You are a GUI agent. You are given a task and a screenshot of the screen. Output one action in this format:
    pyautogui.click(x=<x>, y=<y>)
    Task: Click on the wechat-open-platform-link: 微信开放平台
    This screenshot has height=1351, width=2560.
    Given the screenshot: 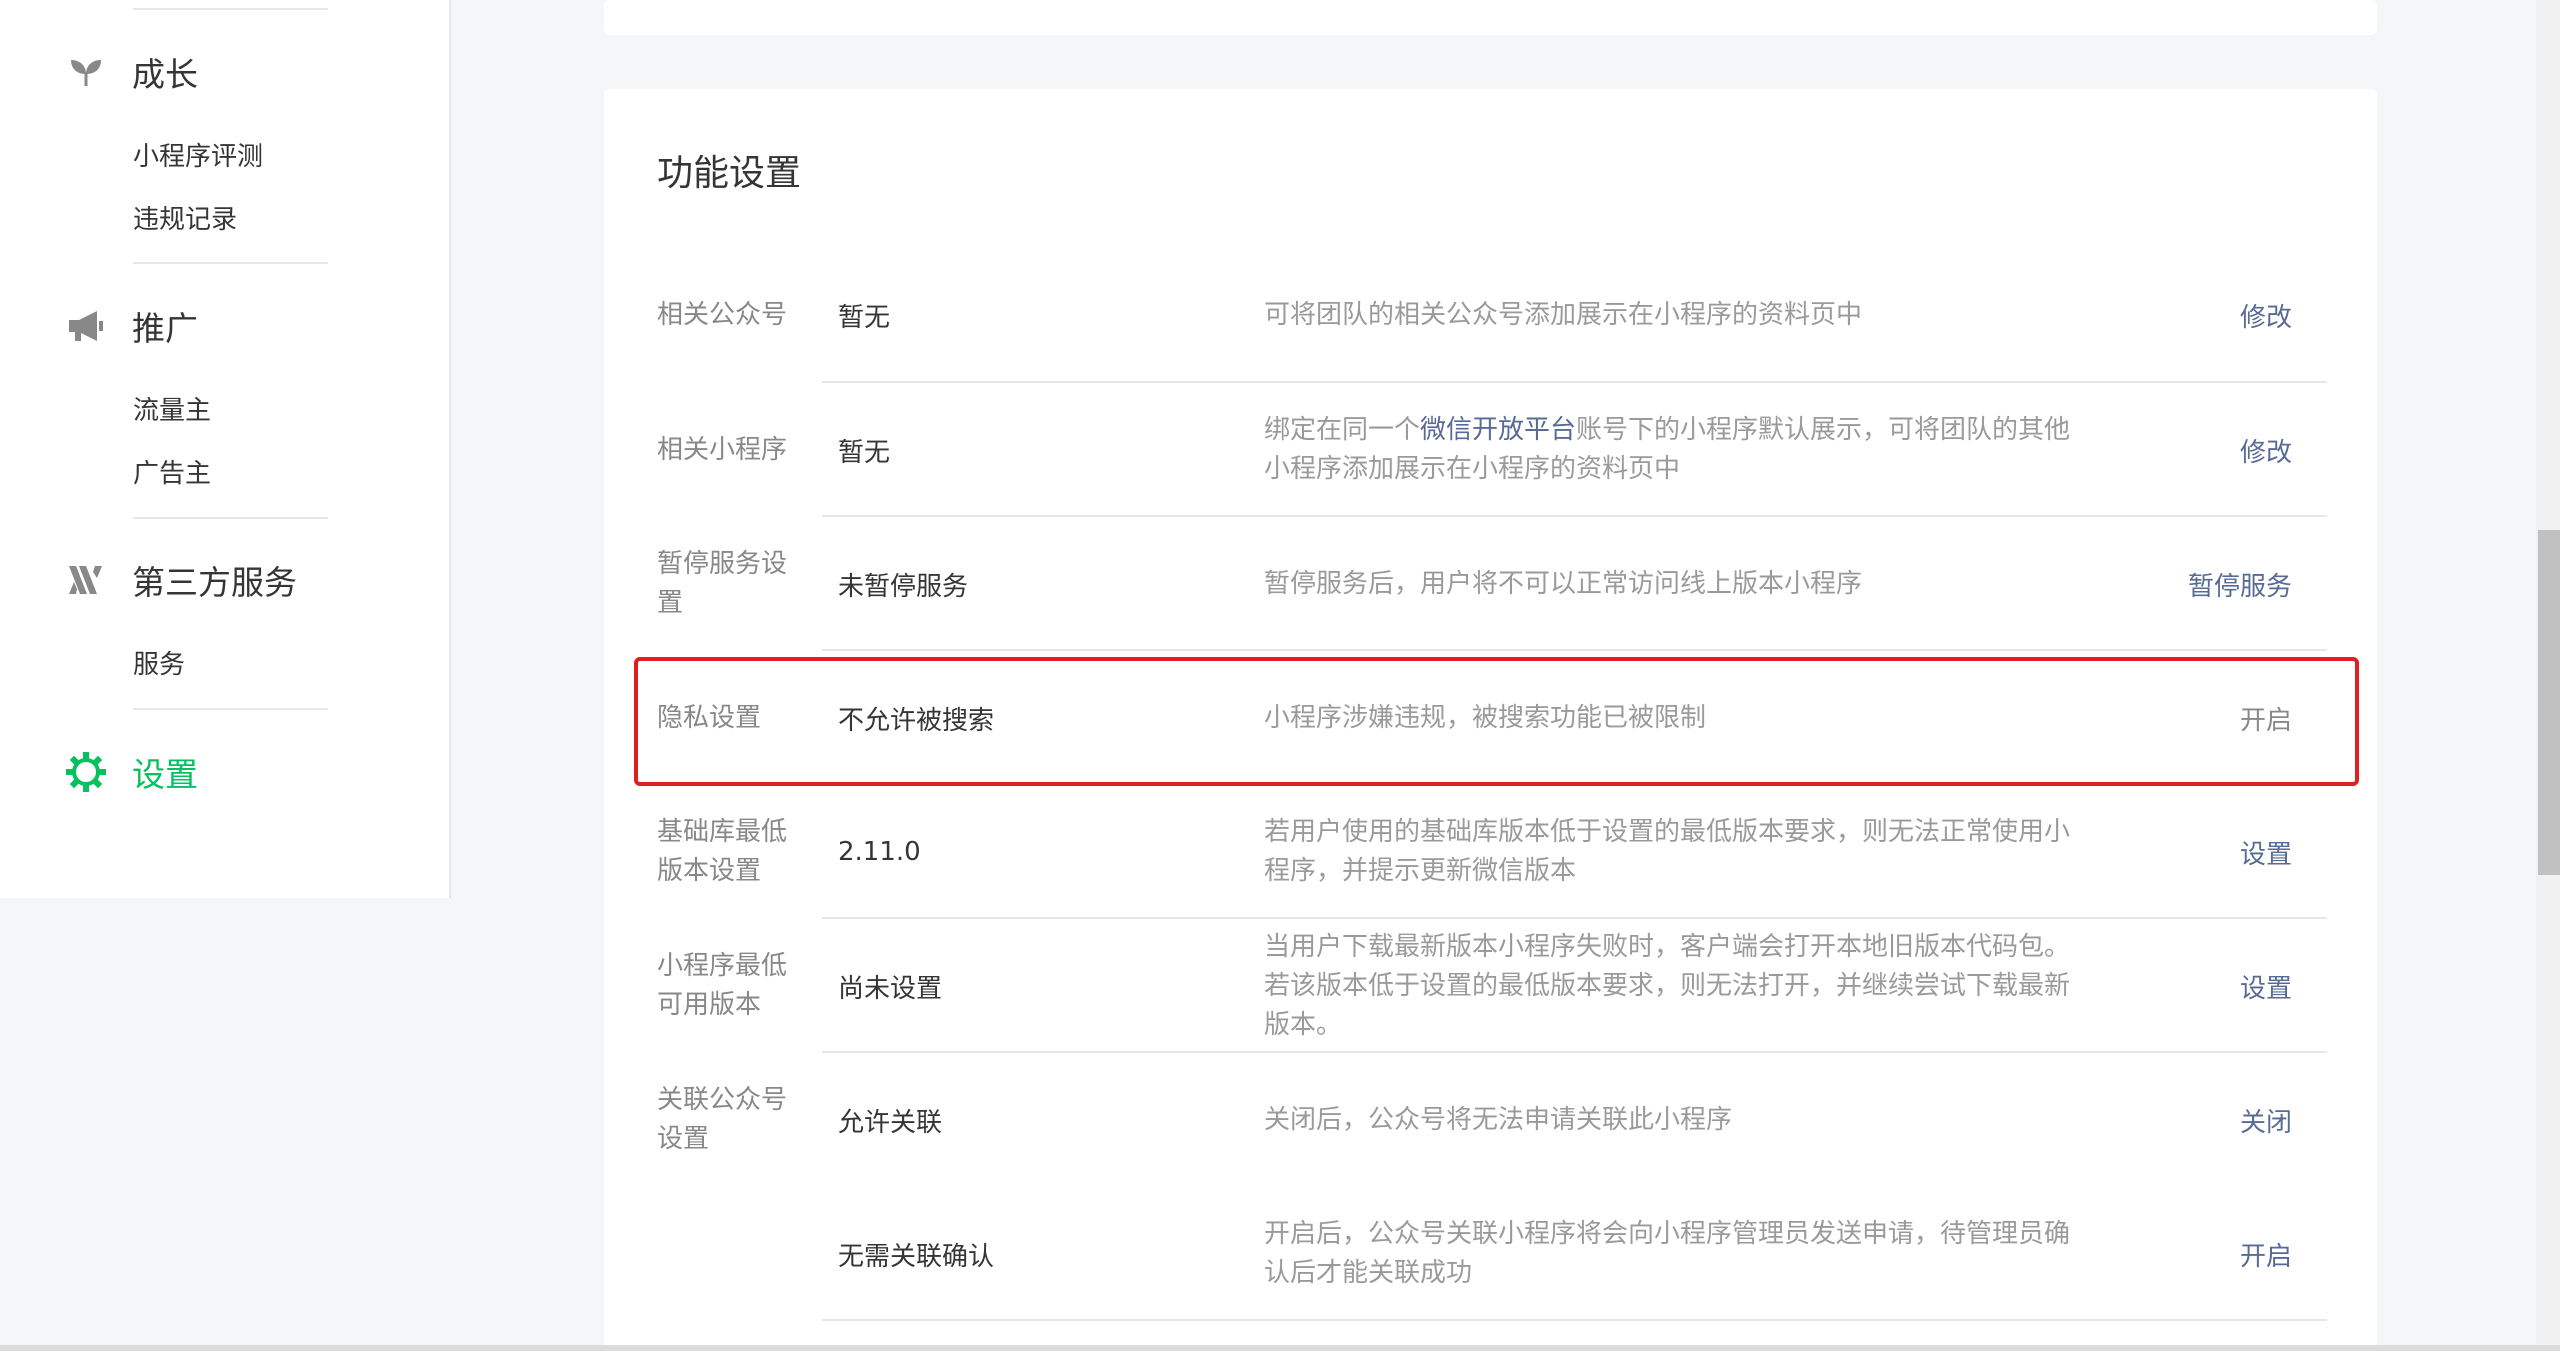 What is the action you would take?
    pyautogui.click(x=1498, y=430)
    